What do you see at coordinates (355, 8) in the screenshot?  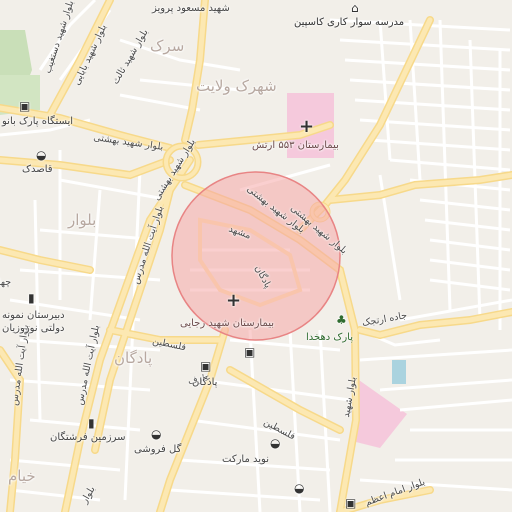 I see `school-icon: ⌂` at bounding box center [355, 8].